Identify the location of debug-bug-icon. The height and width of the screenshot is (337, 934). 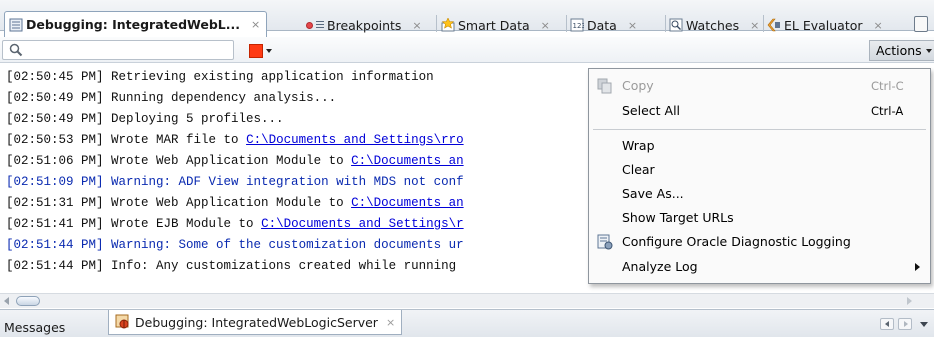
(122, 321).